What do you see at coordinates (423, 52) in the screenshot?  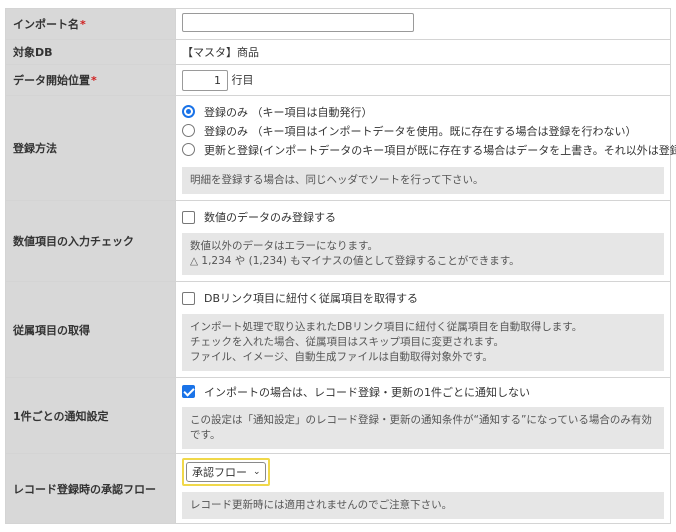 I see `target-db-value: 【マスタ】商品` at bounding box center [423, 52].